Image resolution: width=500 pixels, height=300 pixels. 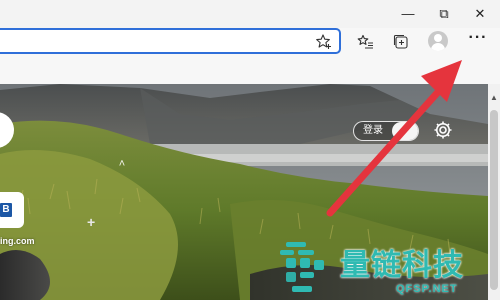 I want to click on address-bar, so click(x=170, y=41).